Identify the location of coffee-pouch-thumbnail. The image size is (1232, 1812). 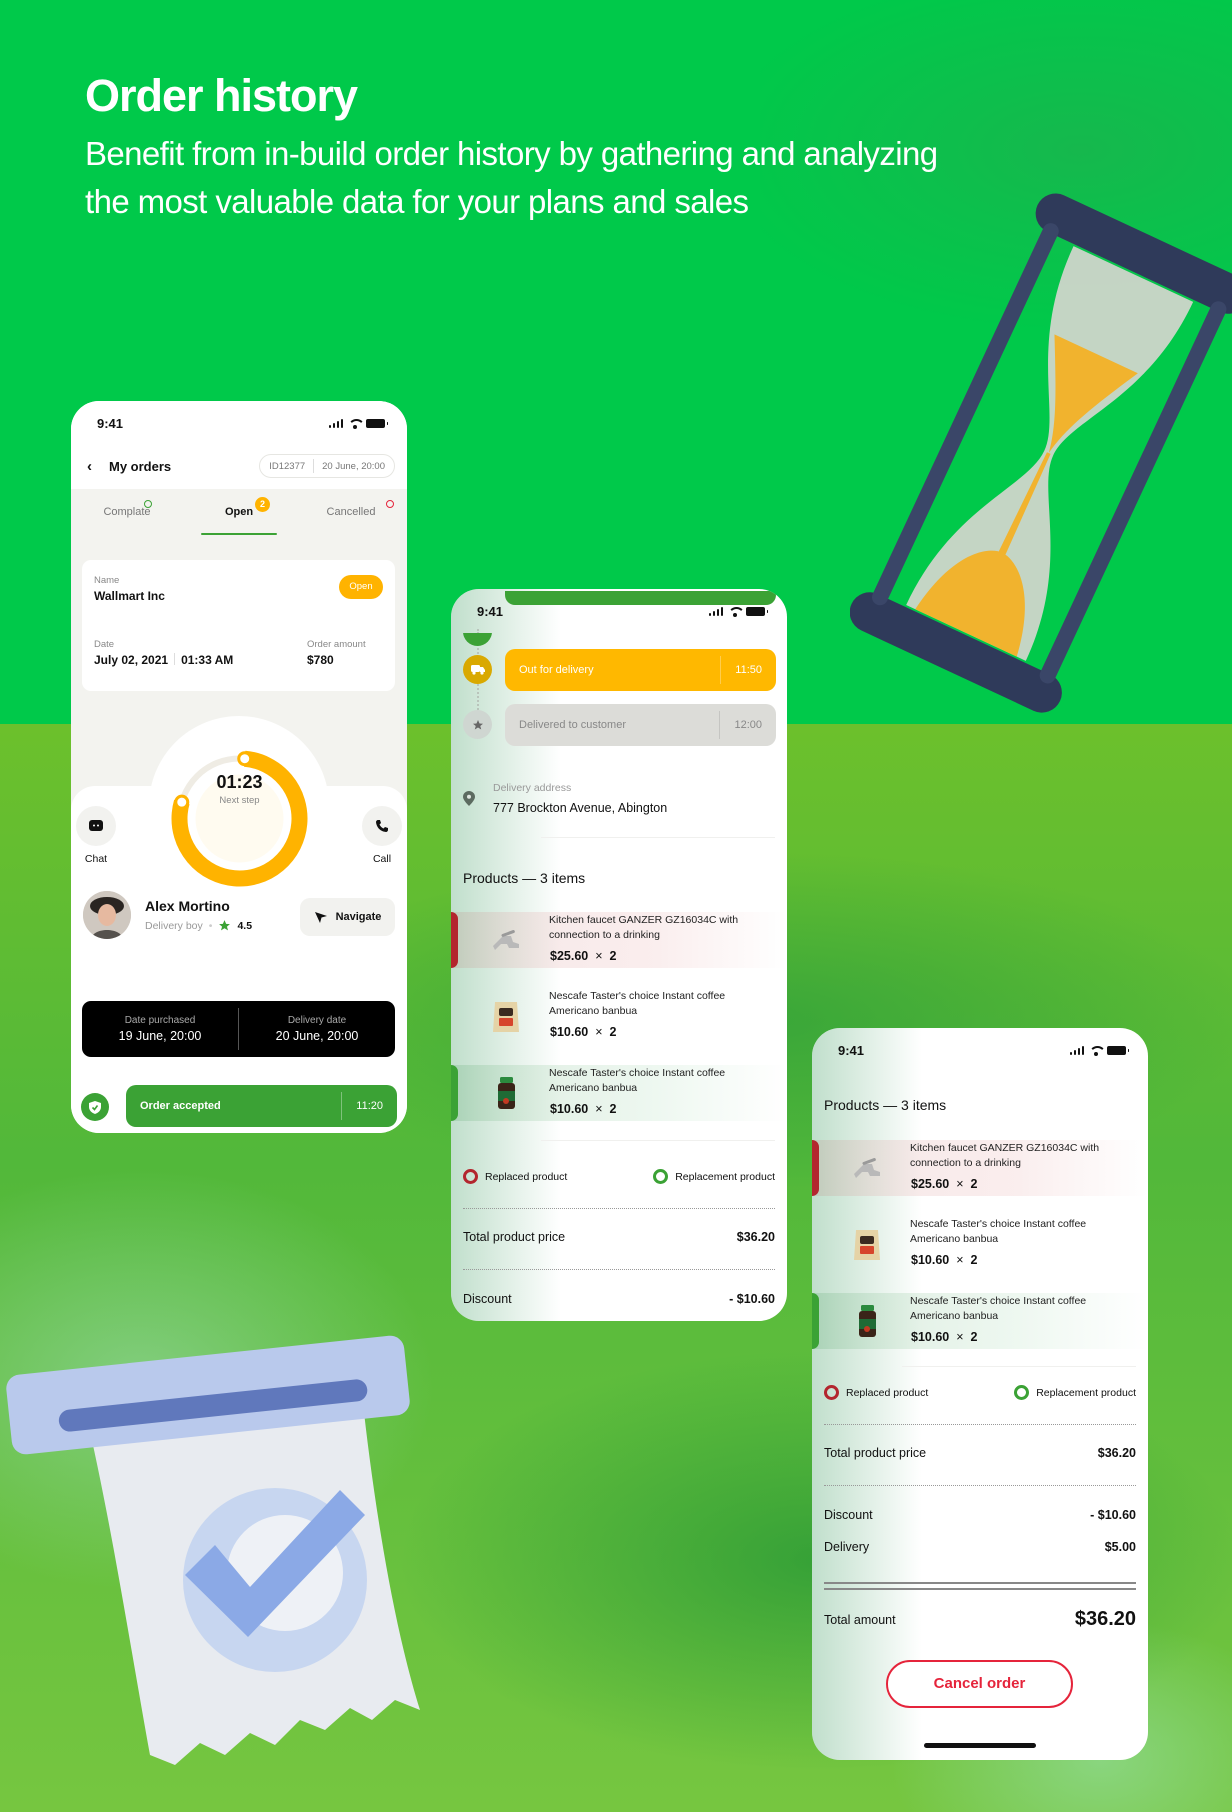
(867, 1245).